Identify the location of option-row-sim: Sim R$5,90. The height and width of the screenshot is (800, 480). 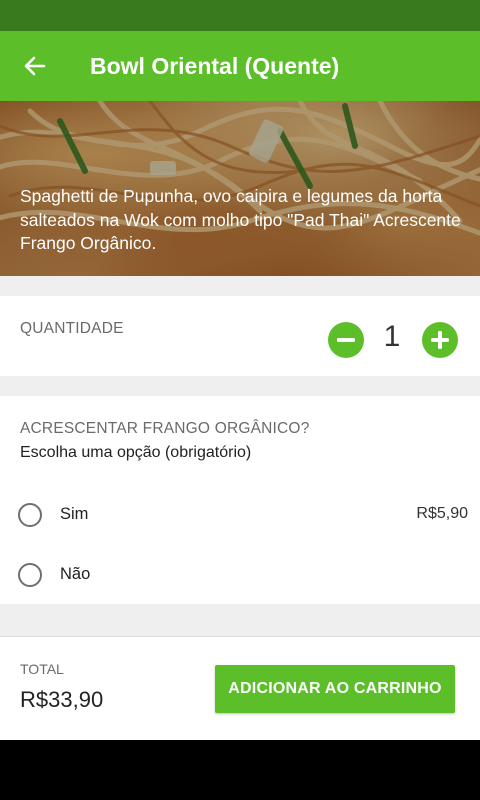
(240, 515).